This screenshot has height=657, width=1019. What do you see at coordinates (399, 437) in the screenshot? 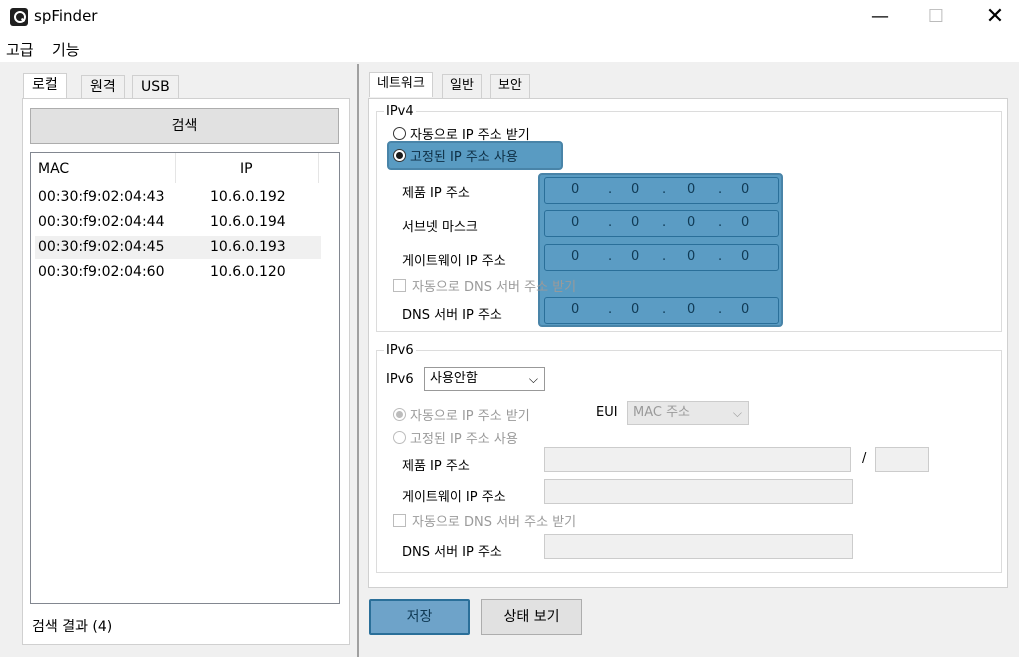
I see `ipv6-static-ip-radio` at bounding box center [399, 437].